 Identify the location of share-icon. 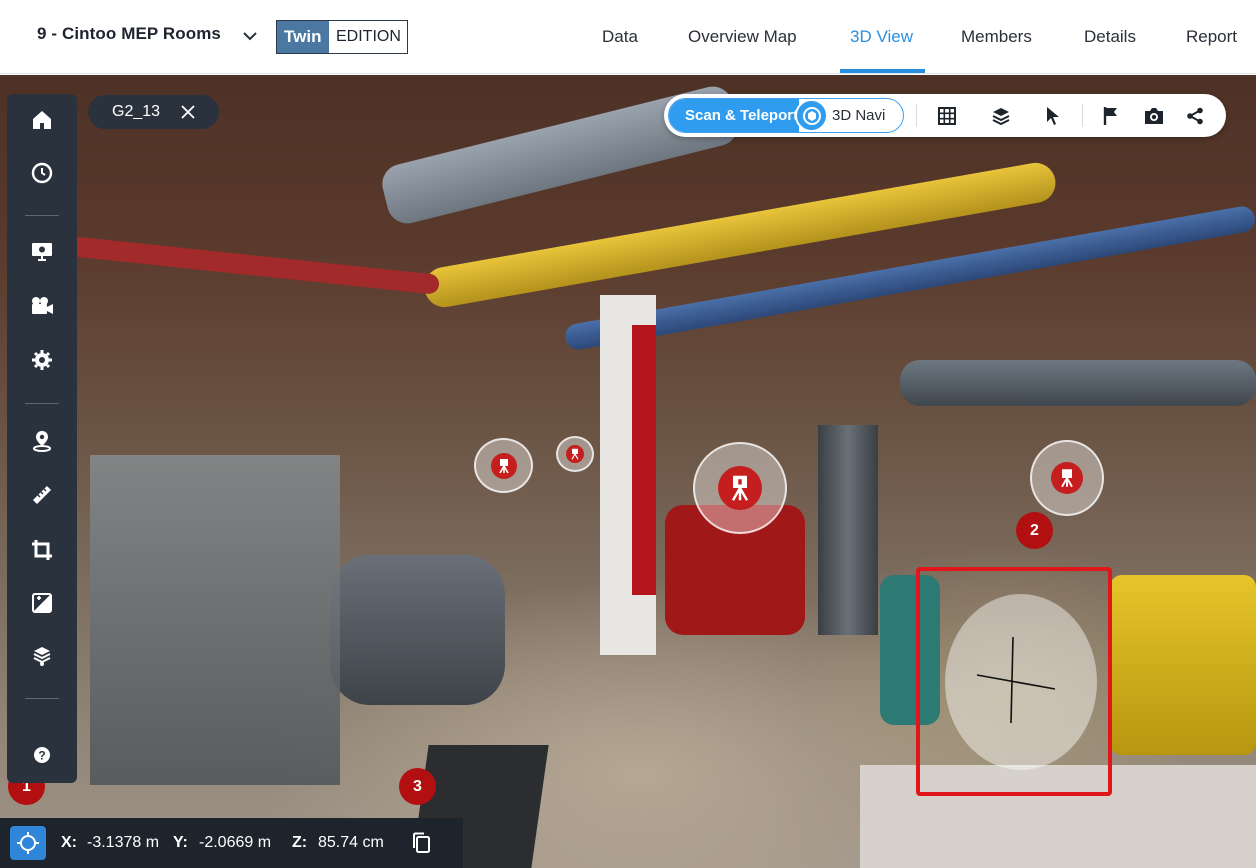
(1195, 116).